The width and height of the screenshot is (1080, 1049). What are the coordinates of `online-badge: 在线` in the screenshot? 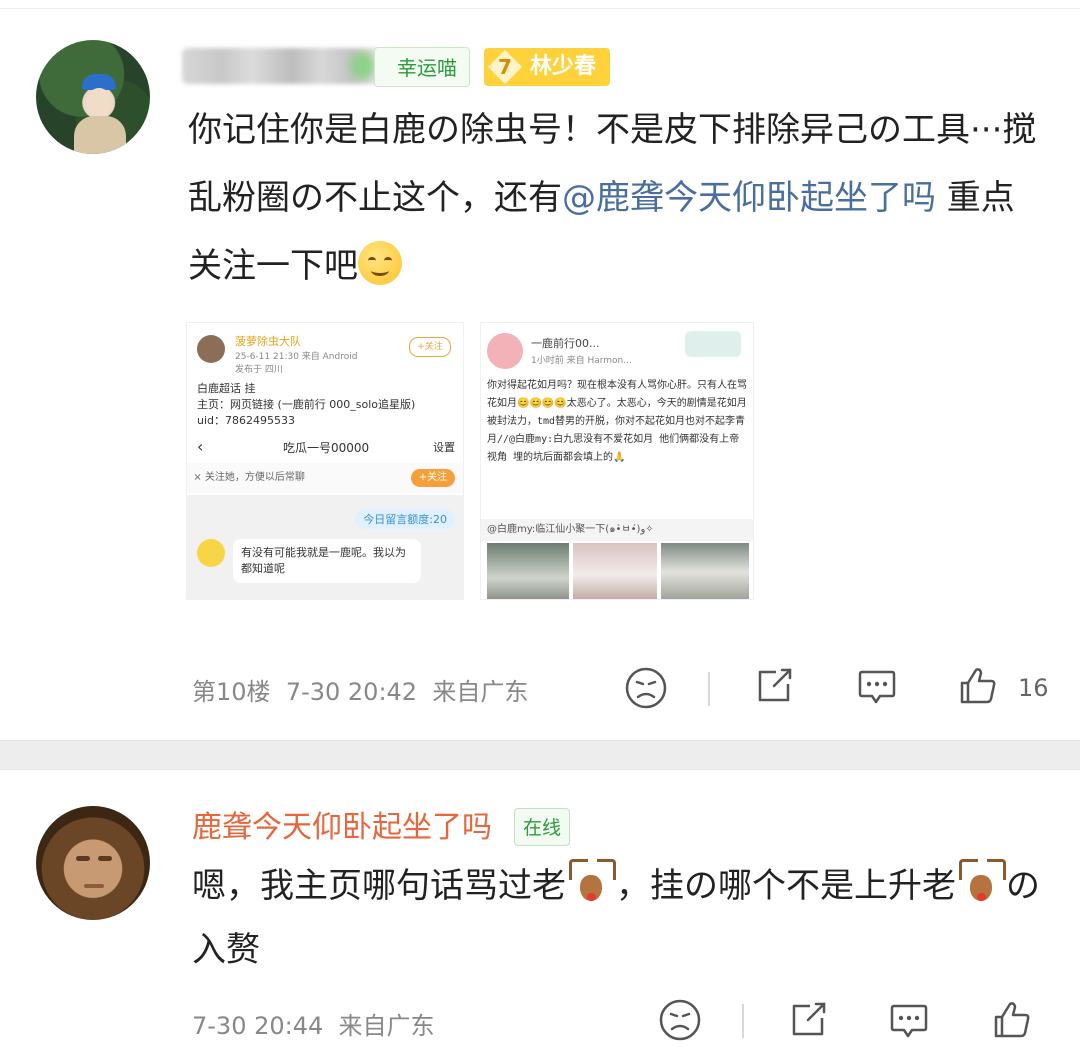 It's located at (542, 827).